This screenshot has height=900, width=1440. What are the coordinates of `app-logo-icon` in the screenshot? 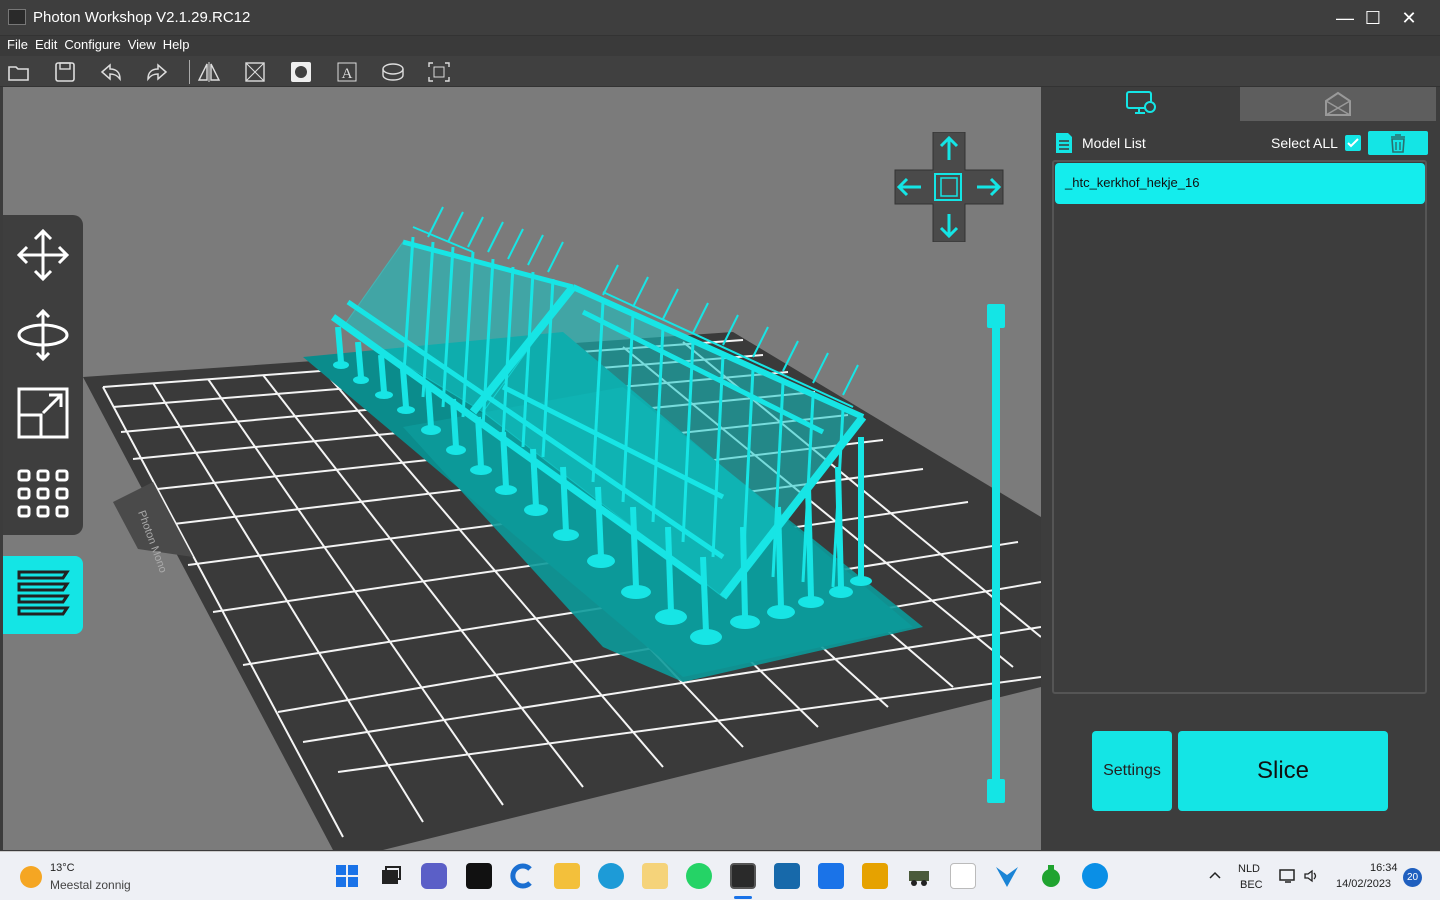 It's located at (17, 17).